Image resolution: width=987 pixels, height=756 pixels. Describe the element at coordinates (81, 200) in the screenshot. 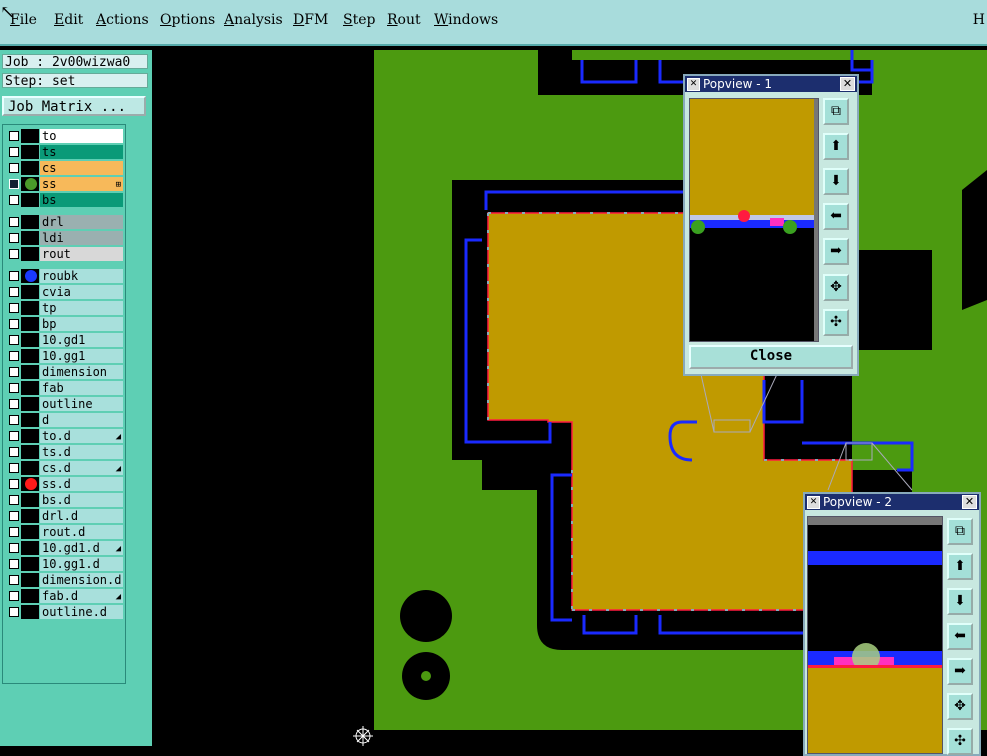

I see `layer-name: bs` at that location.